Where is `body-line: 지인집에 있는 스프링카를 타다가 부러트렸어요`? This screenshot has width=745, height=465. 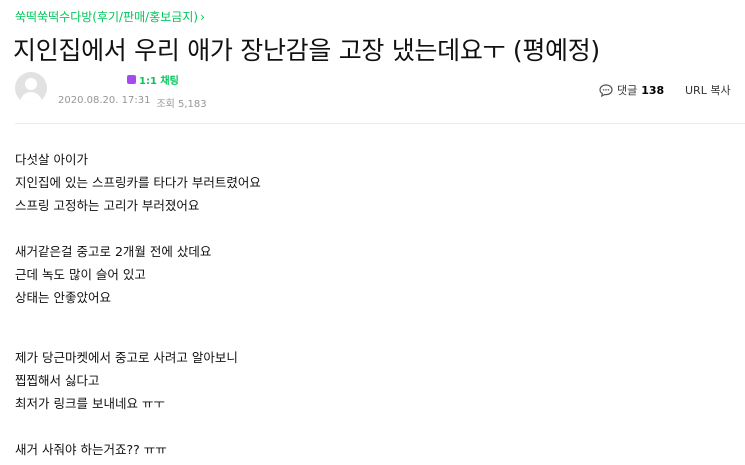 body-line: 지인집에 있는 스프링카를 타다가 부러트렸어요 is located at coordinates (138, 182).